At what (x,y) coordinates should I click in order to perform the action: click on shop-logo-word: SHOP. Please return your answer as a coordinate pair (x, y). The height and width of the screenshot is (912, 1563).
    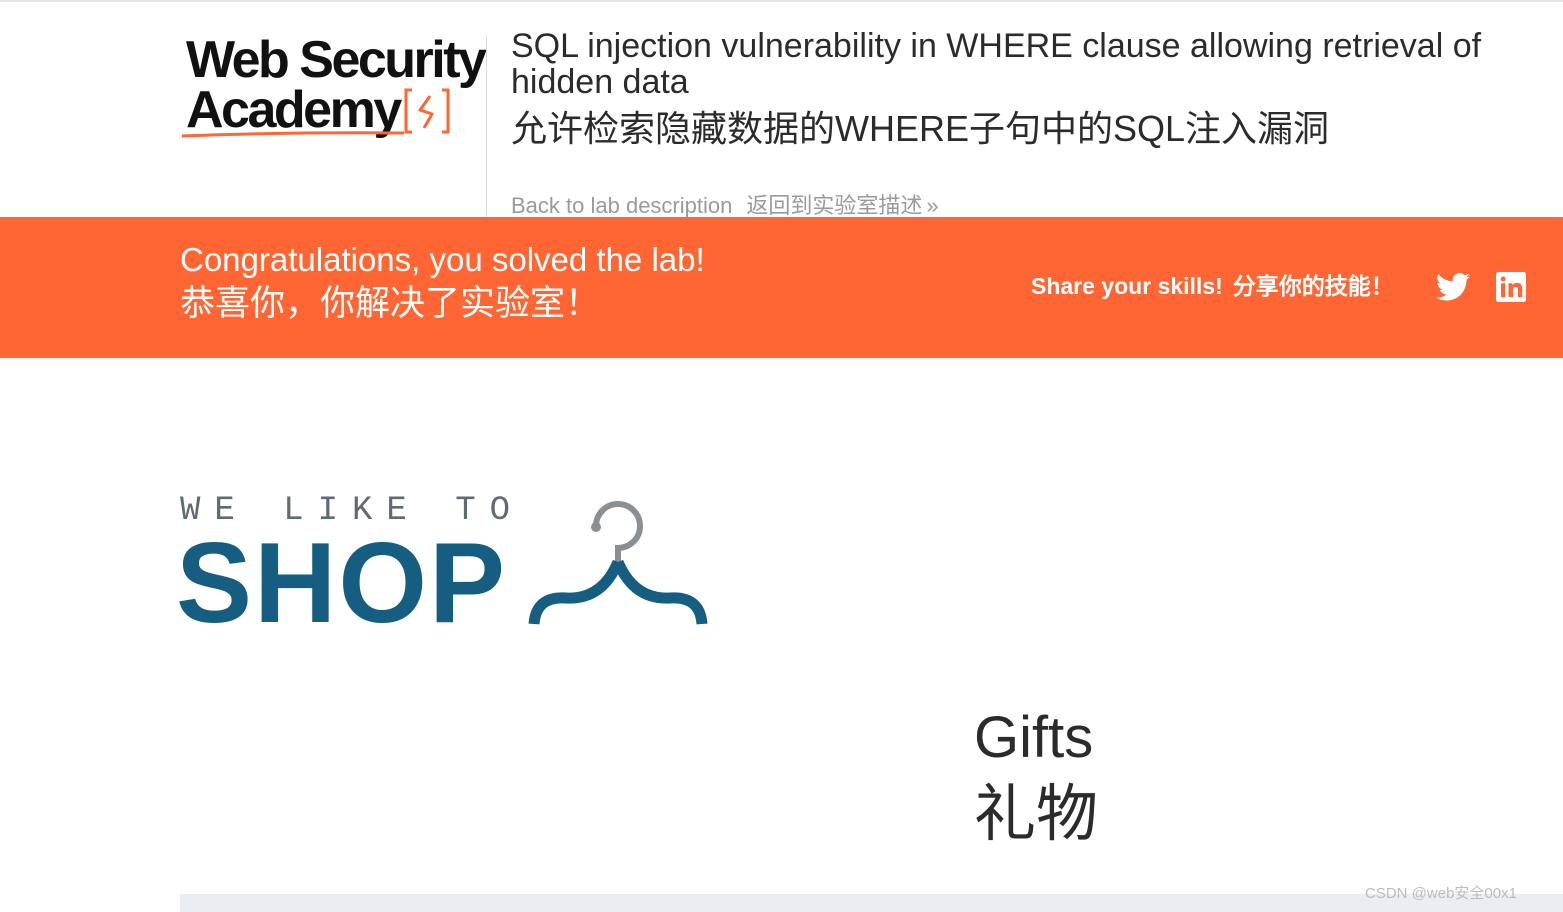
    Looking at the image, I should click on (341, 584).